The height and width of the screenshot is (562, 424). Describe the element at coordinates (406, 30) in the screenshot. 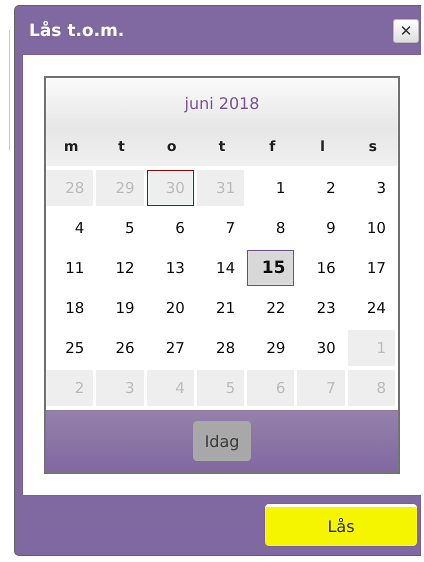

I see `close-button: ✕` at that location.